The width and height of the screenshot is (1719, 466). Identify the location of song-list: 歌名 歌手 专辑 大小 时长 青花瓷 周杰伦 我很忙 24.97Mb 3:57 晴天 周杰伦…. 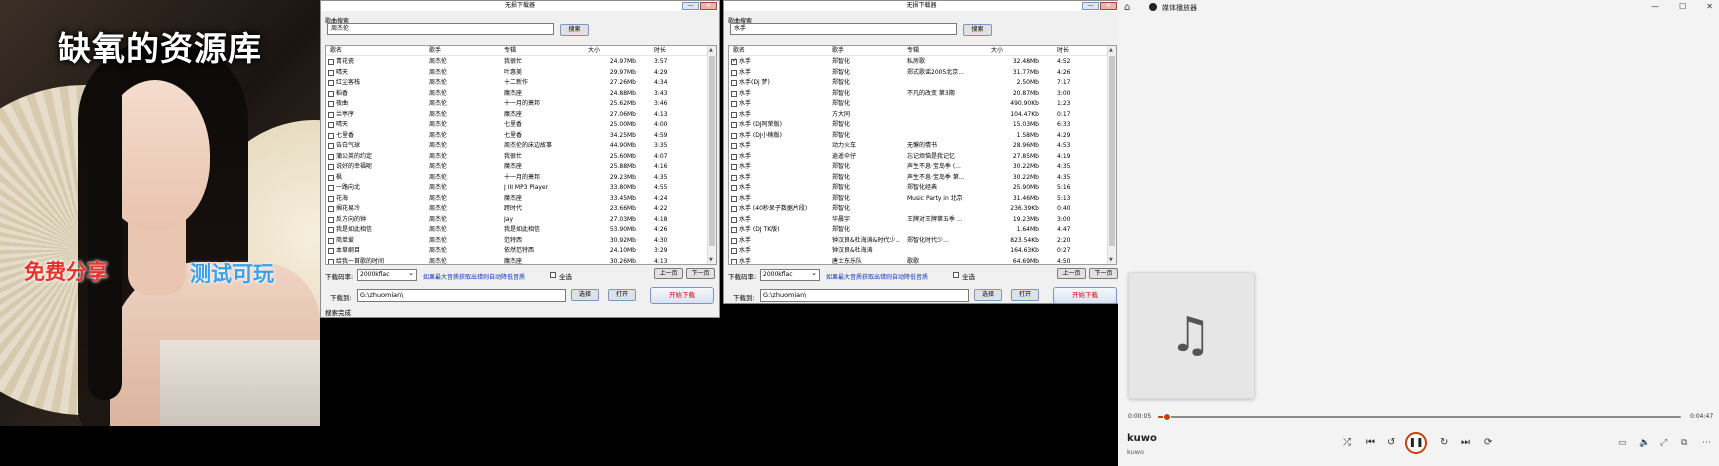
(521, 155).